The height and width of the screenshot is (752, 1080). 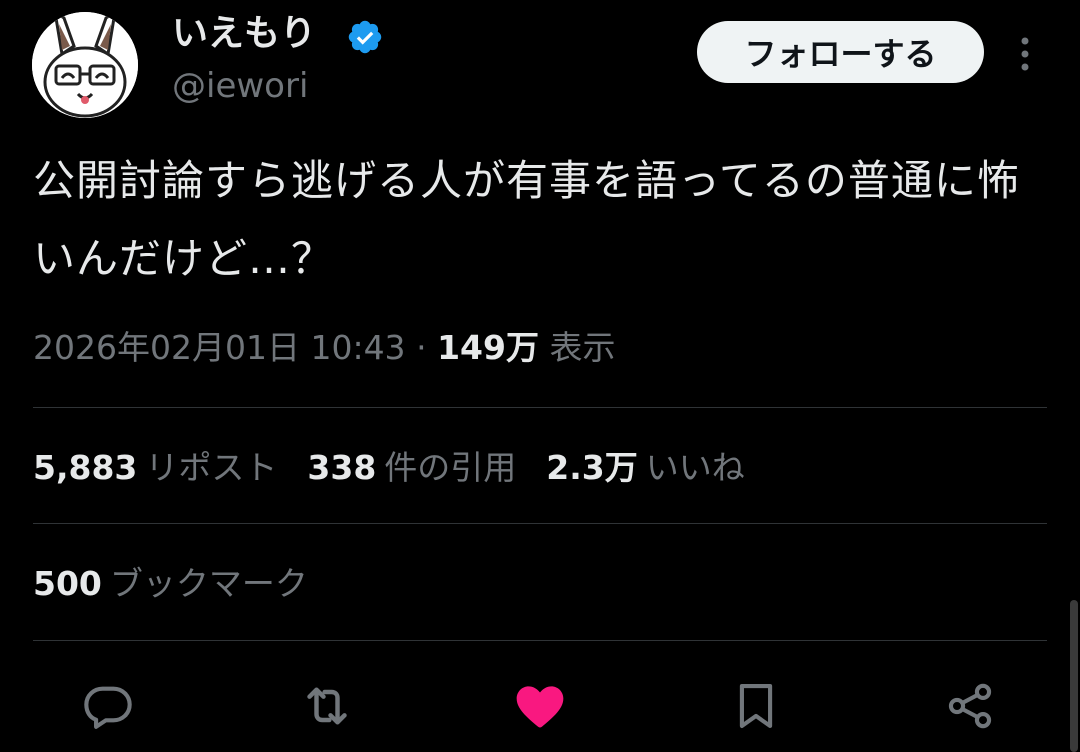 What do you see at coordinates (450, 467) in the screenshot?
I see `quotes-label: 件の引用` at bounding box center [450, 467].